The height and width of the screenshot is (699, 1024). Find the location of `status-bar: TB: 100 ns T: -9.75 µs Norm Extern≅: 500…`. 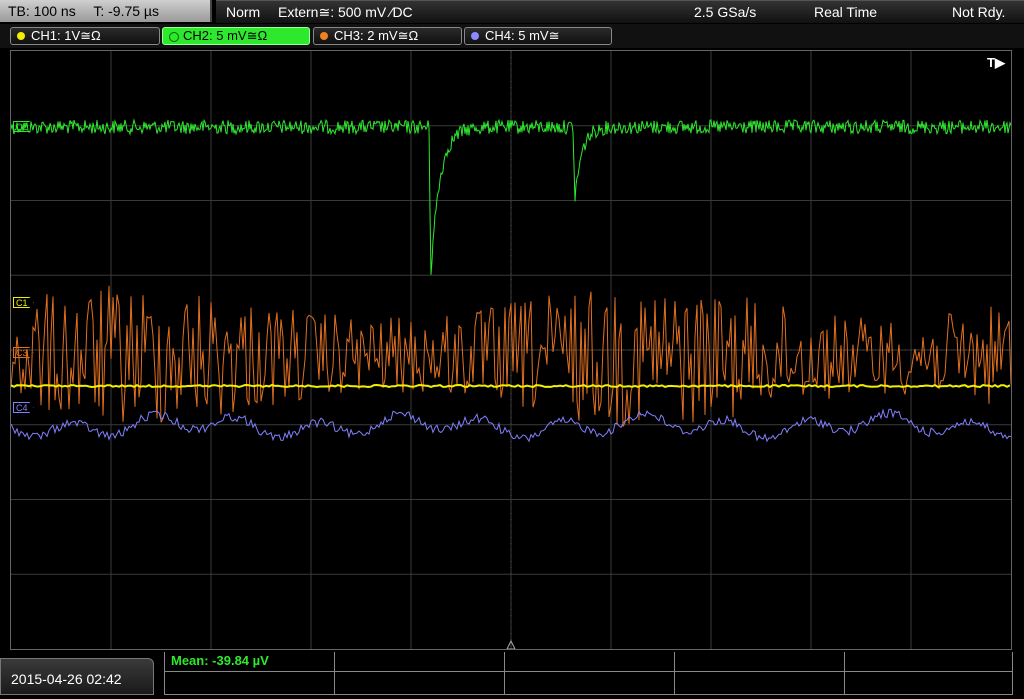

status-bar: TB: 100 ns T: -9.75 µs Norm Extern≅: 500… is located at coordinates (512, 12).